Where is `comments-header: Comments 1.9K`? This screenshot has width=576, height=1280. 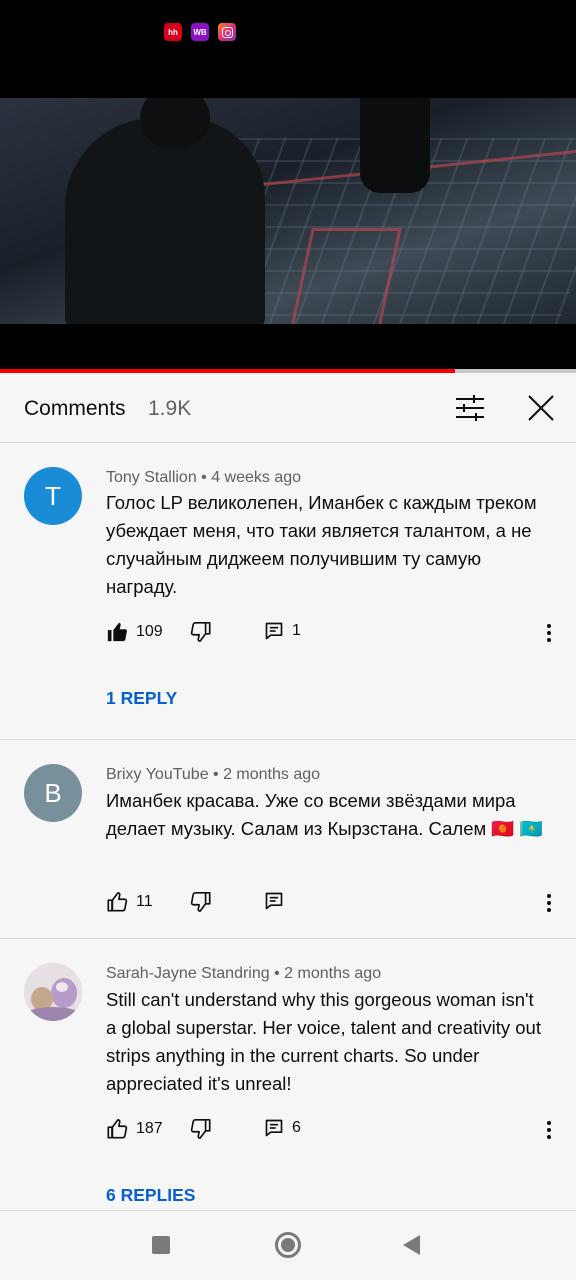 comments-header: Comments 1.9K is located at coordinates (288, 408).